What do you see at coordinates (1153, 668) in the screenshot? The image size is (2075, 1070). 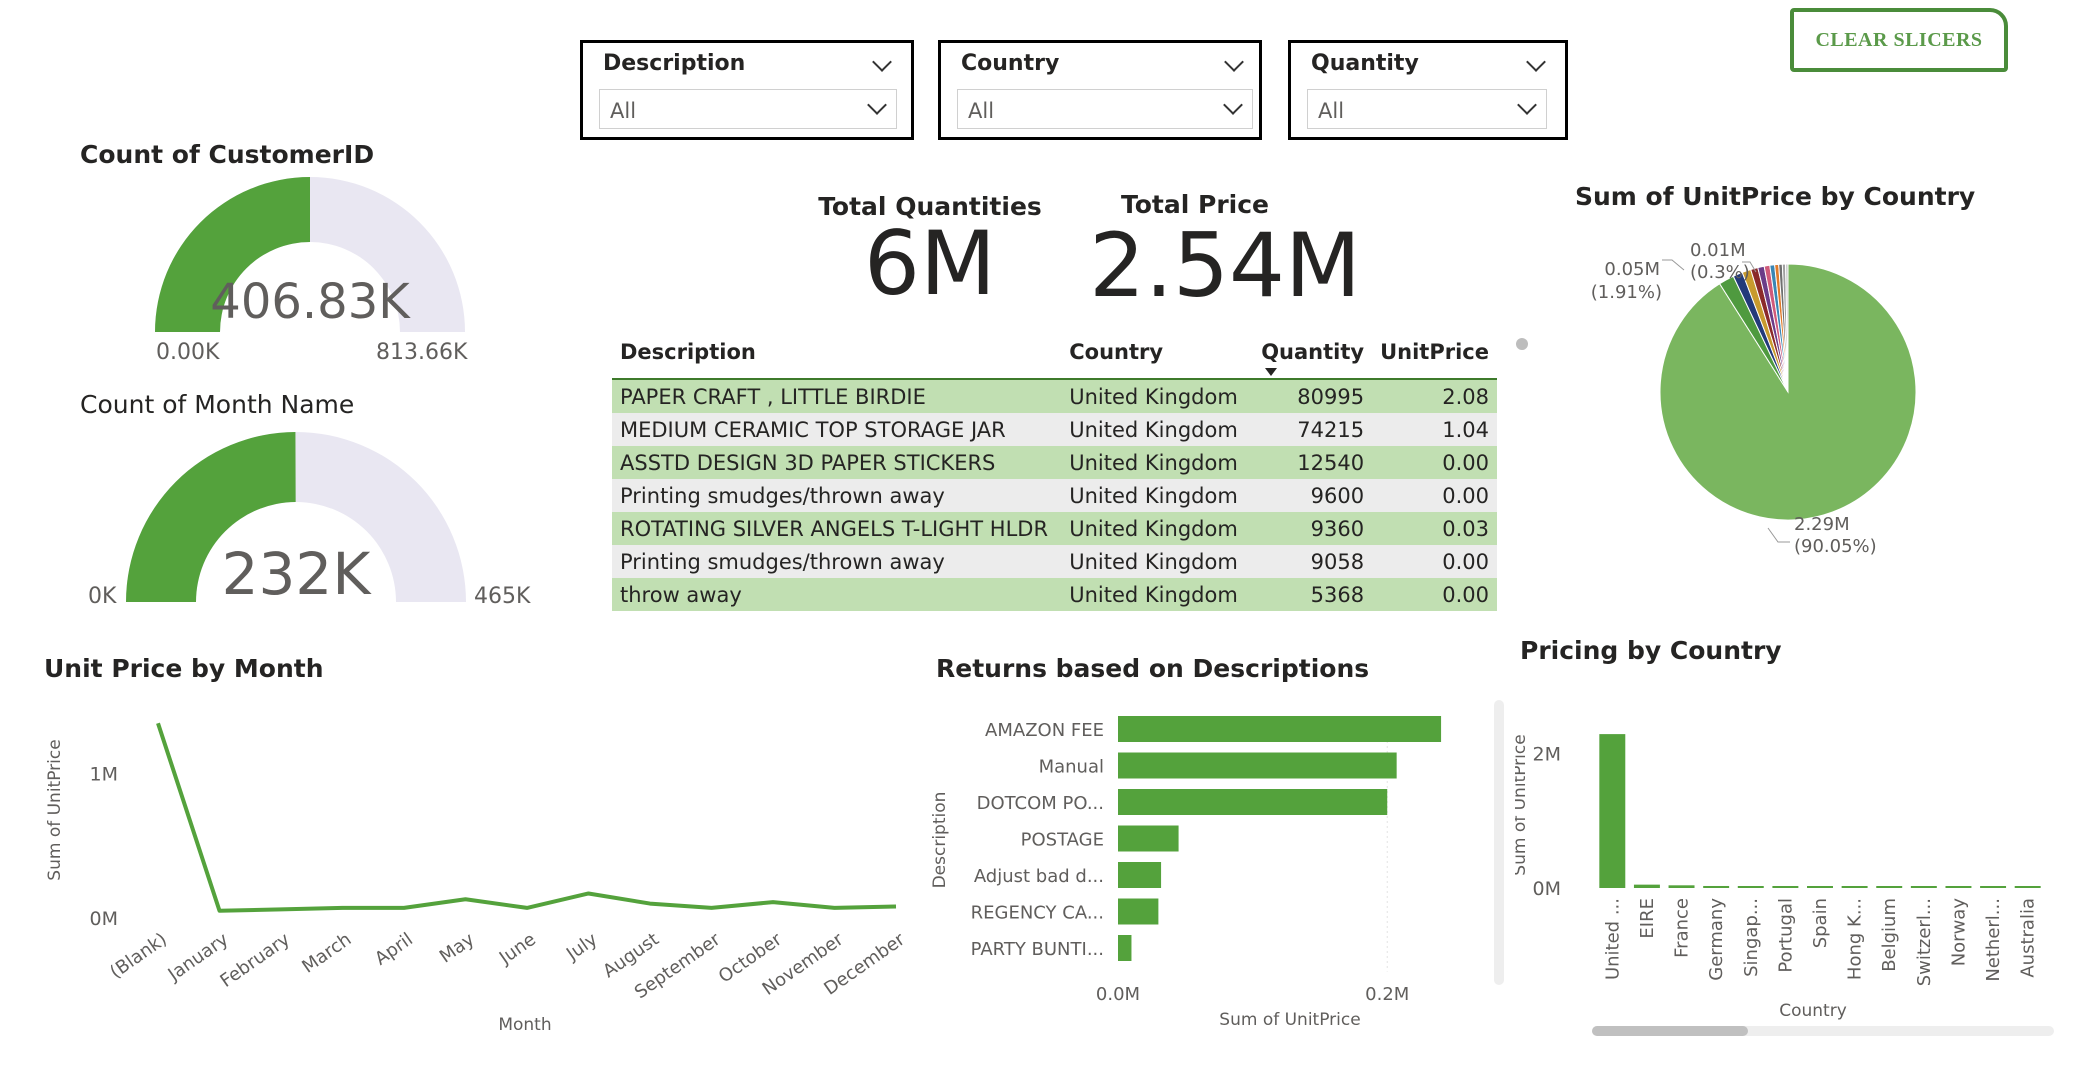 I see `bar-title: Returns based on Descriptions` at bounding box center [1153, 668].